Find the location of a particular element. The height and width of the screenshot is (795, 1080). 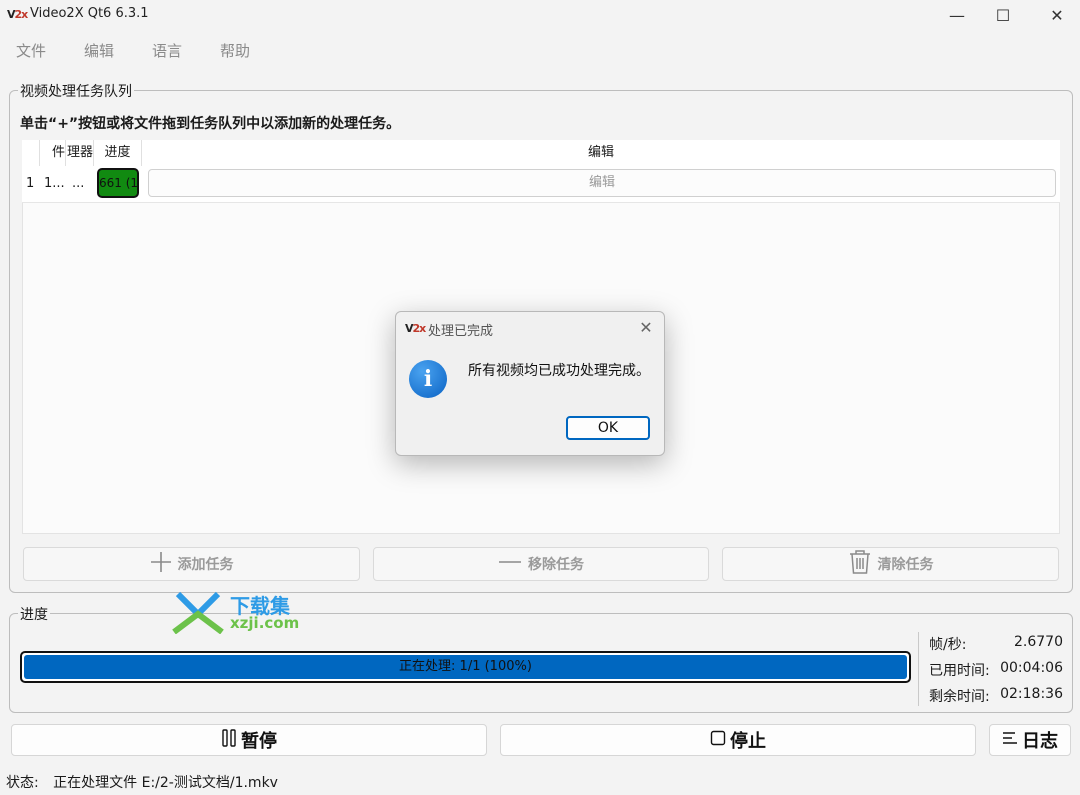

dialog-logo-icon: V2x is located at coordinates (416, 328).